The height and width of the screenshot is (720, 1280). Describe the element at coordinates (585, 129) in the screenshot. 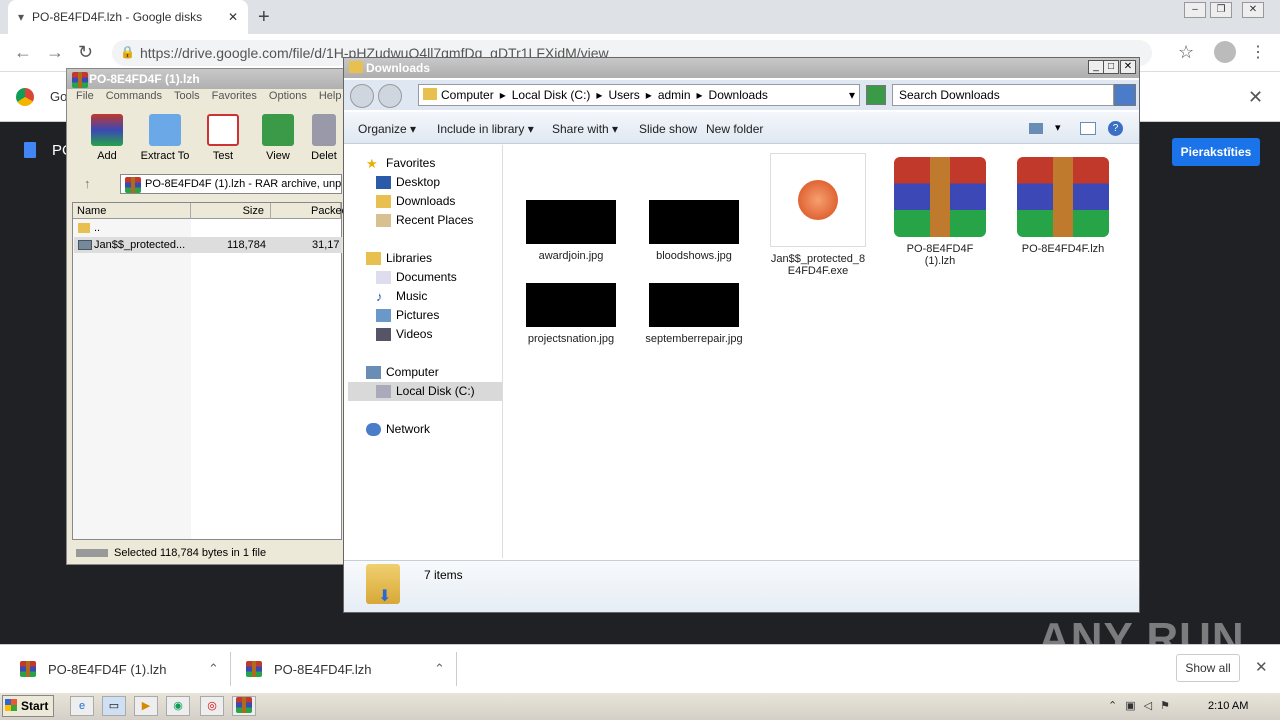

I see `share-with-button: Share with ▾` at that location.